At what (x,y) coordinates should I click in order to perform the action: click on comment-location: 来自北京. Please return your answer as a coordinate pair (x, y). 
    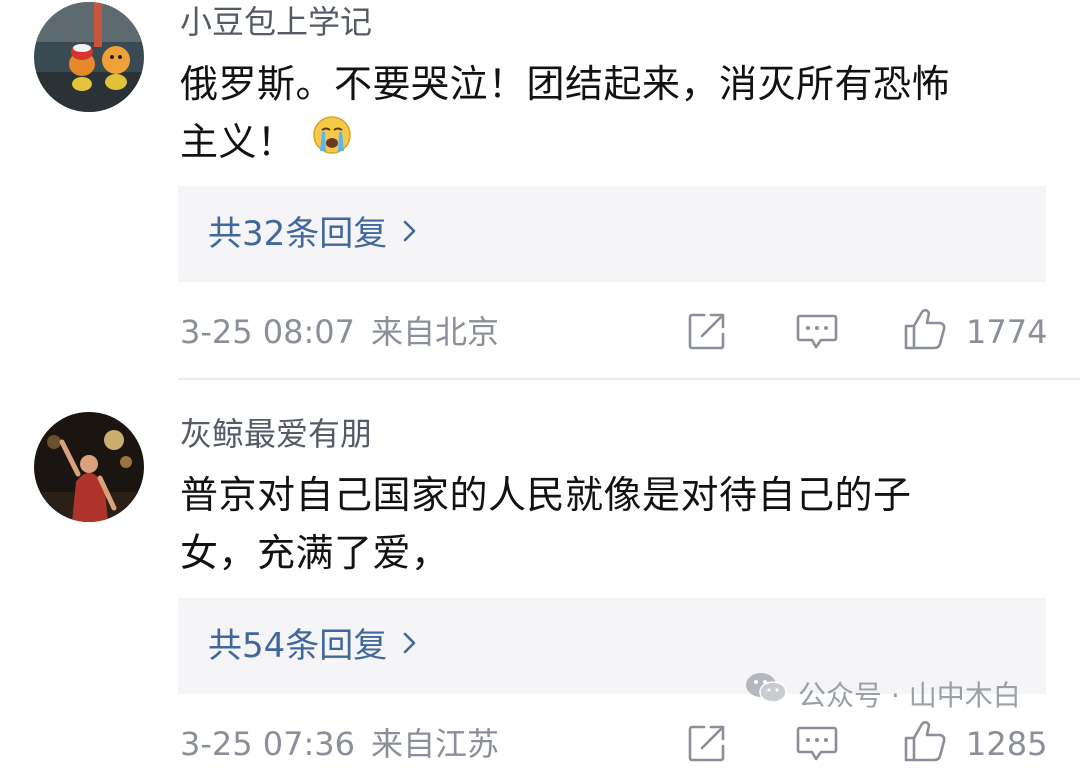
    Looking at the image, I should click on (435, 332).